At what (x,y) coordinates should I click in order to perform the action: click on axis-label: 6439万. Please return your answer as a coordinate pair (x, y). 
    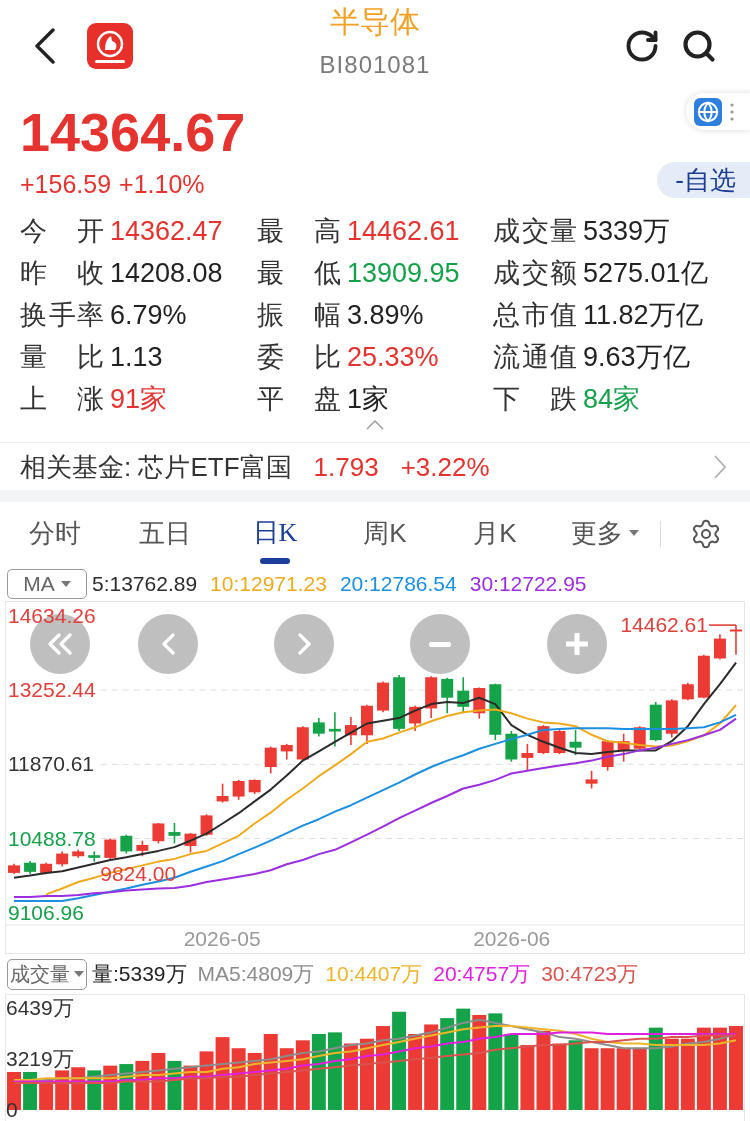
    Looking at the image, I should click on (40, 1008).